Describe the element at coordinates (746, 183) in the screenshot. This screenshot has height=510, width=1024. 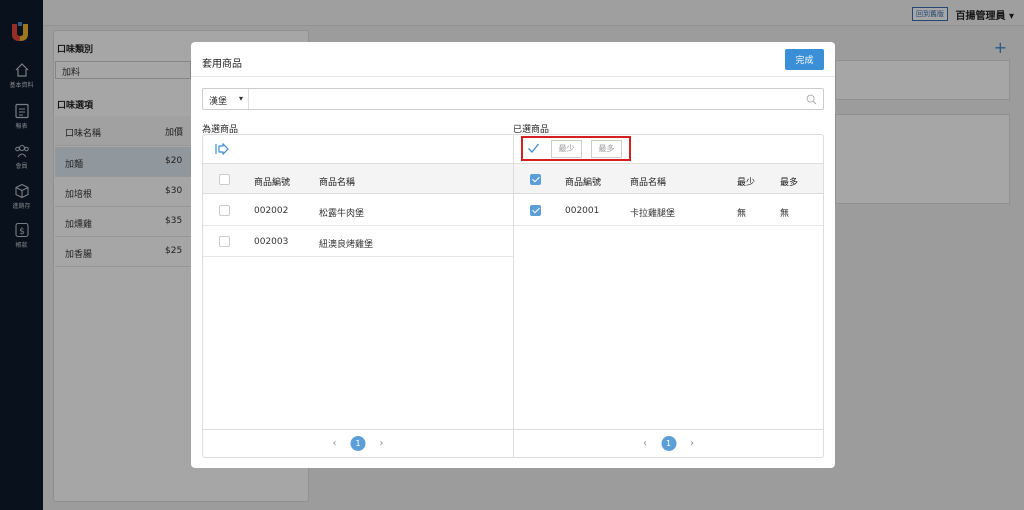
I see `col-min: 最少` at that location.